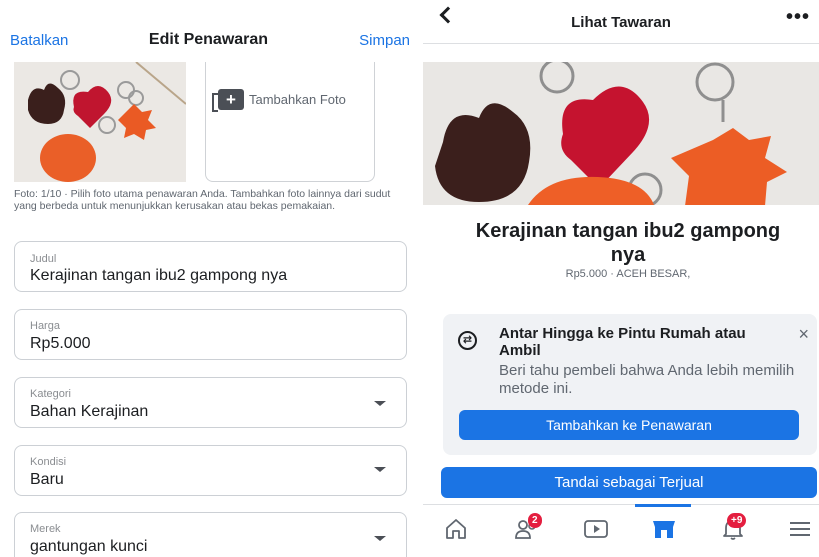  What do you see at coordinates (803, 334) in the screenshot?
I see `close-icon: ×` at bounding box center [803, 334].